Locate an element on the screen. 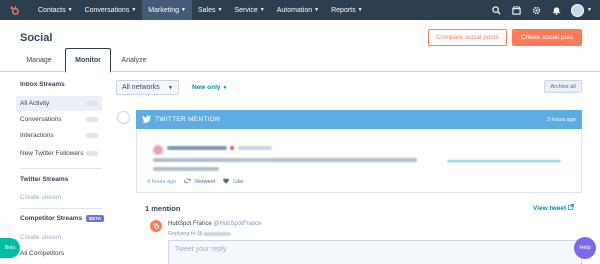 Image resolution: width=600 pixels, height=264 pixels. help-button: Help is located at coordinates (585, 248).